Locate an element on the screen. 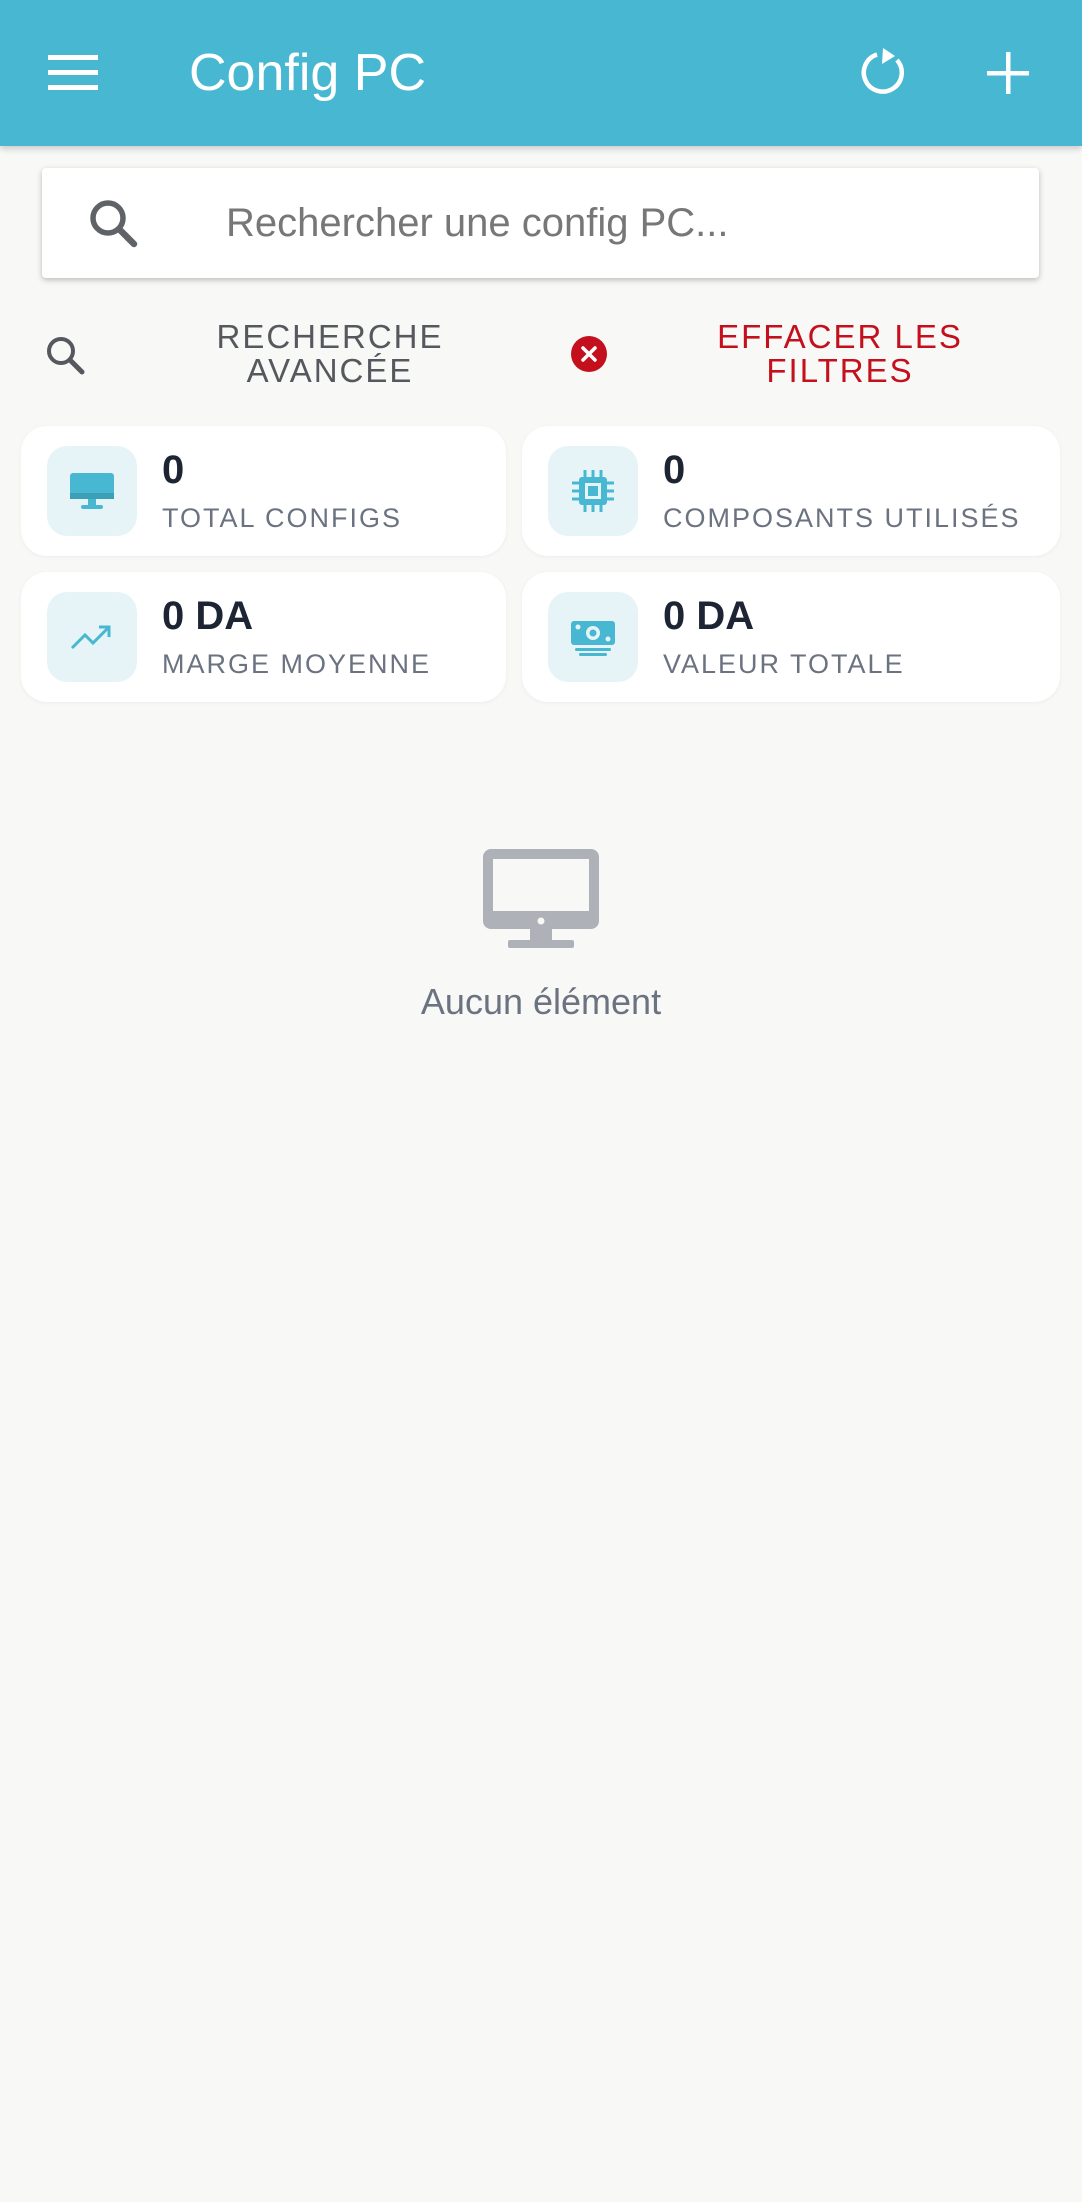 The width and height of the screenshot is (1082, 2202). advanced-search-button: RECHERCHE AVANCÉE is located at coordinates (270, 354).